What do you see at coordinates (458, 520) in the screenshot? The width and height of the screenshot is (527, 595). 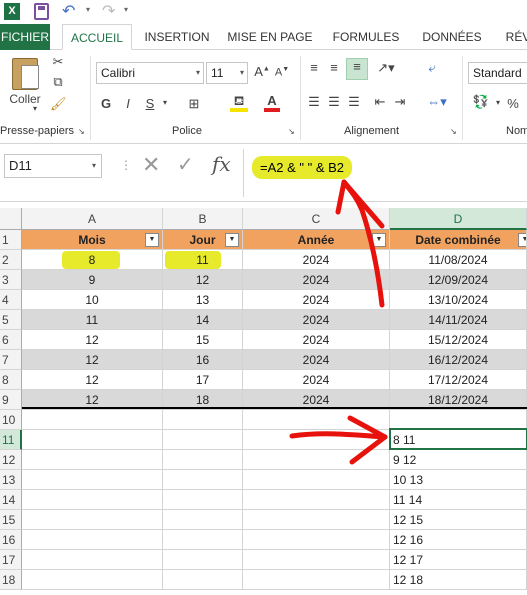 I see `result-cell: 12 15` at bounding box center [458, 520].